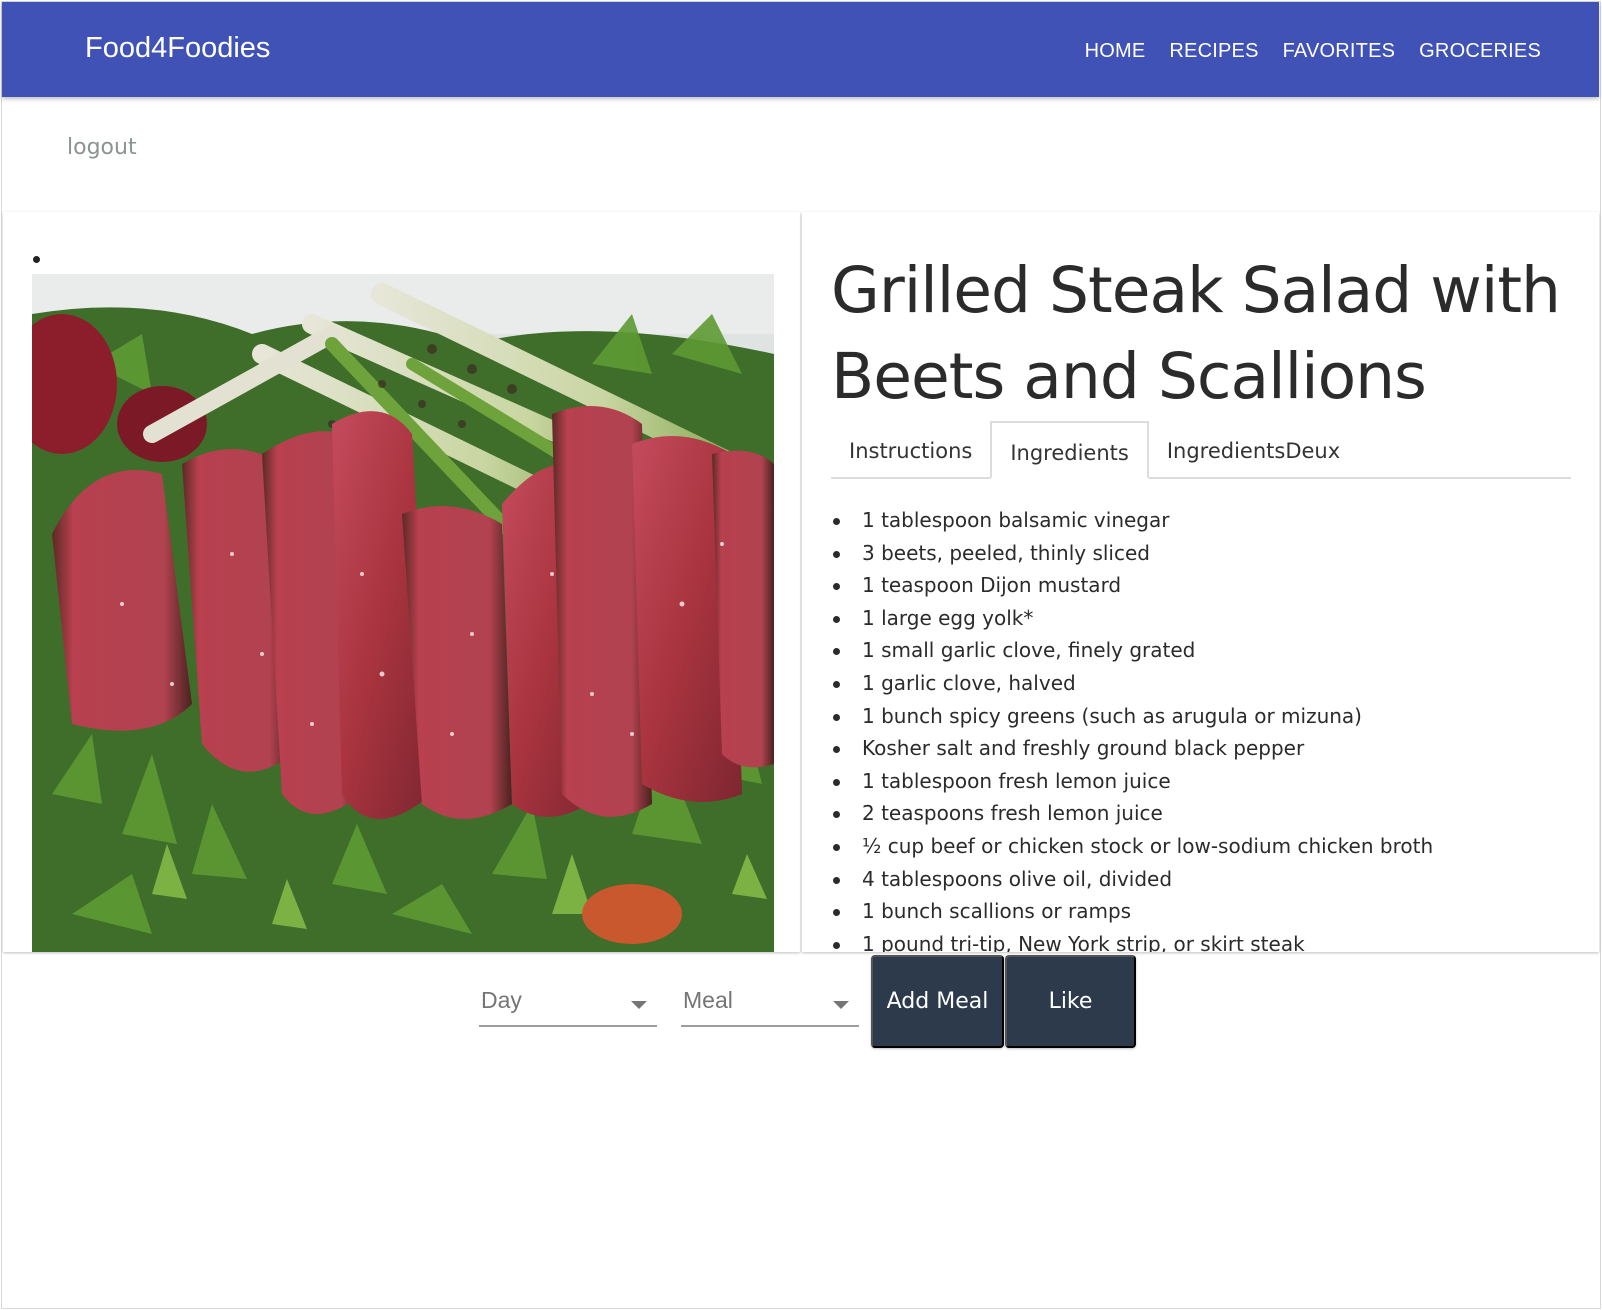 This screenshot has width=1602, height=1310. I want to click on list-item: 1 garlic clove, halved, so click(1211, 683).